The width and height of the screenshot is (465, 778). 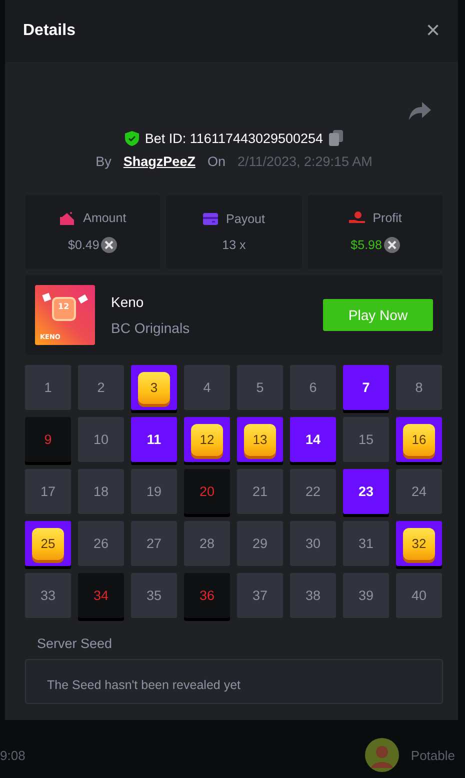 What do you see at coordinates (313, 439) in the screenshot?
I see `keno-tile: 14` at bounding box center [313, 439].